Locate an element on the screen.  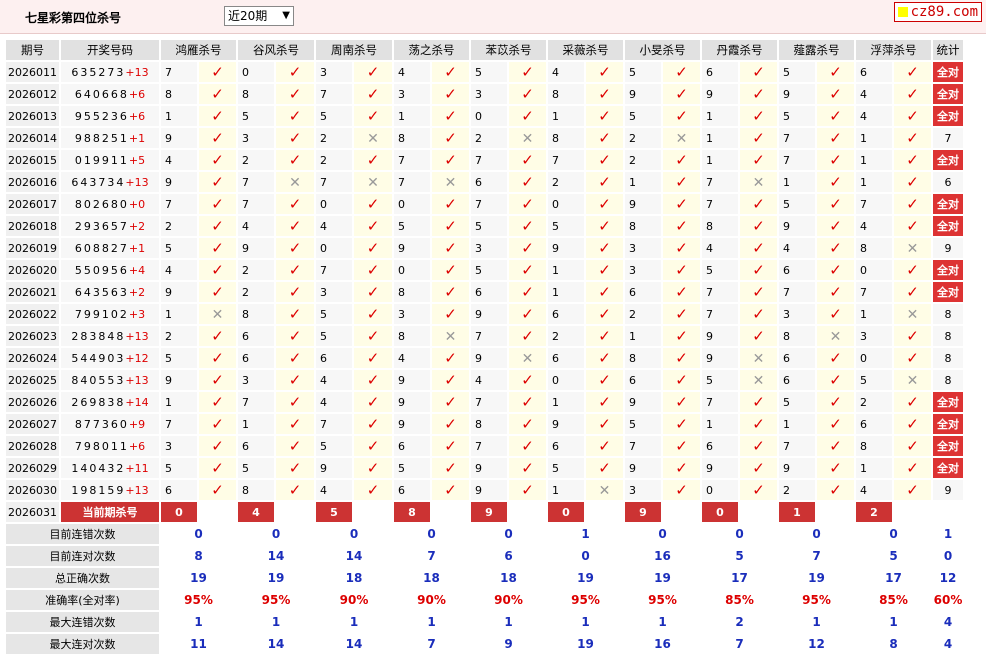
column-header: 周南杀号 is located at coordinates (354, 50).